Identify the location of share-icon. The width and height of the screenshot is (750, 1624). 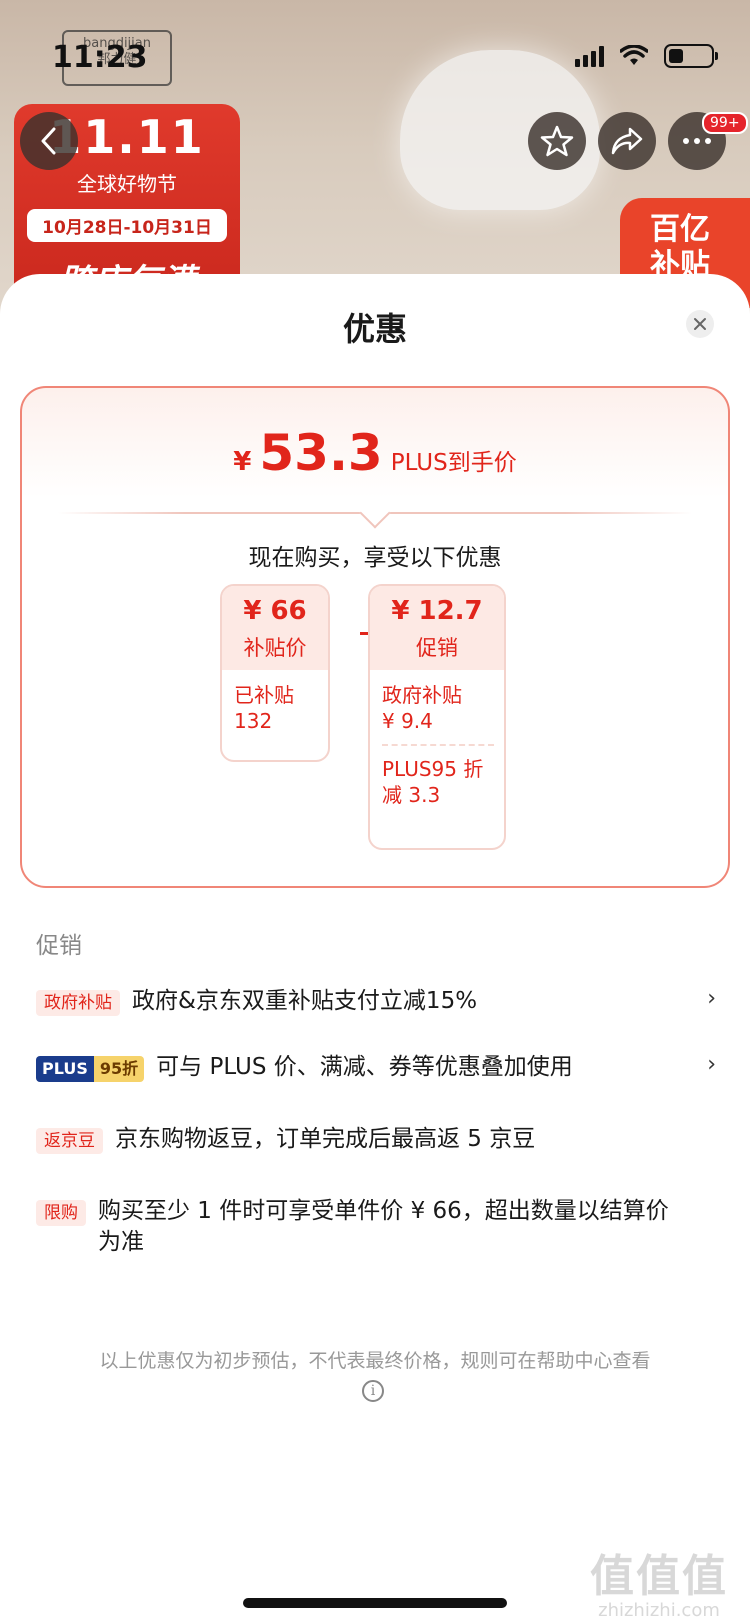
(627, 141).